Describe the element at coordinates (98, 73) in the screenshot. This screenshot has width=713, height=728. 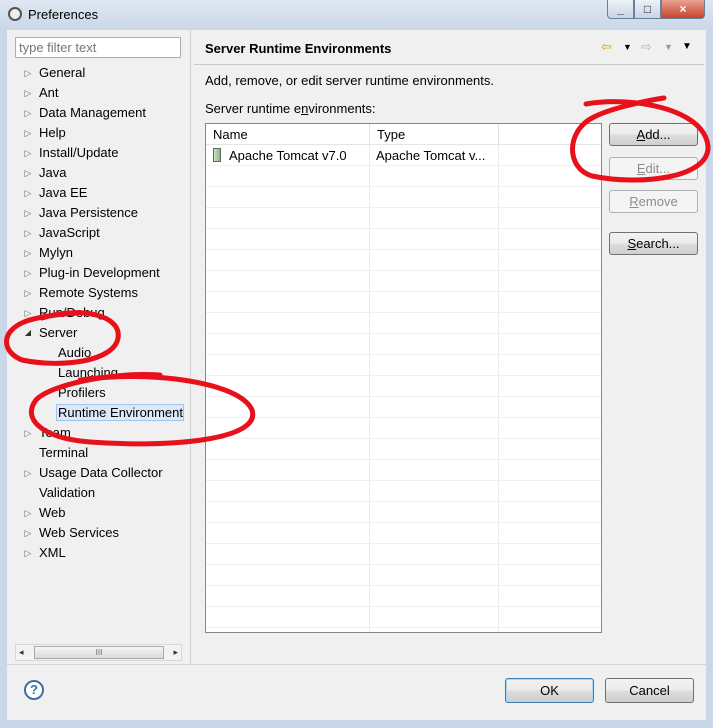
I see `tree-item: ▷ General` at that location.